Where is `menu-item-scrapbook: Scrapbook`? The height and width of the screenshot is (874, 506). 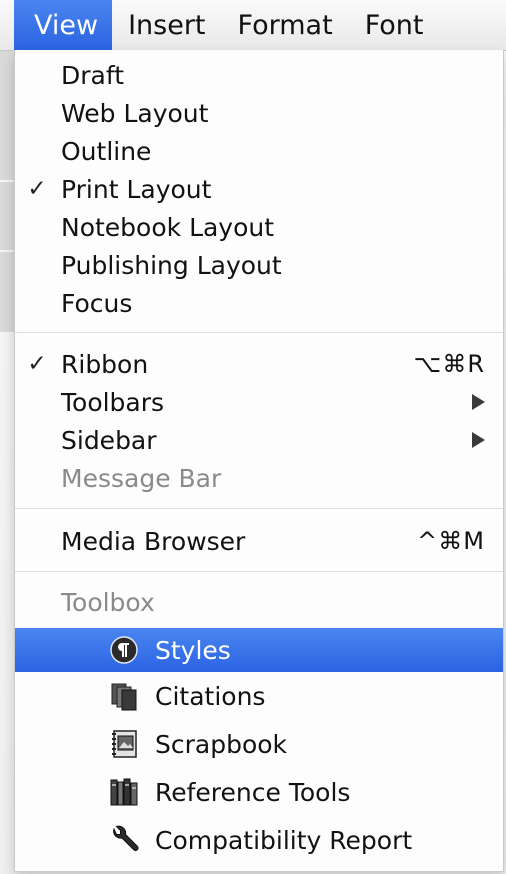 menu-item-scrapbook: Scrapbook is located at coordinates (259, 744).